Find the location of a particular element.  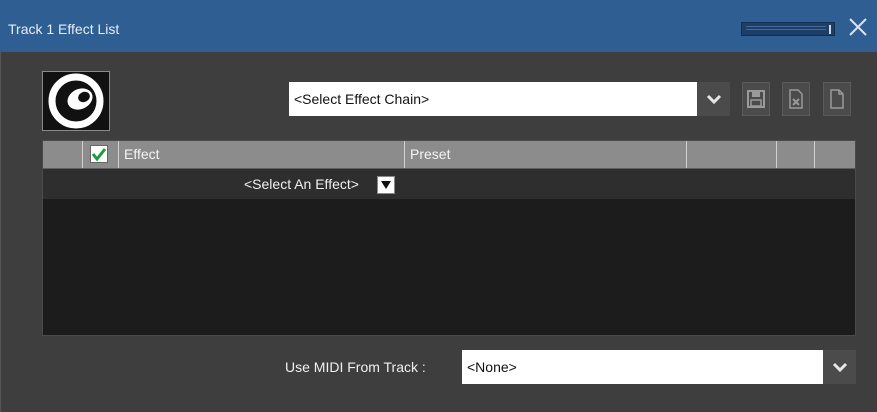

delete-file-icon is located at coordinates (796, 99).